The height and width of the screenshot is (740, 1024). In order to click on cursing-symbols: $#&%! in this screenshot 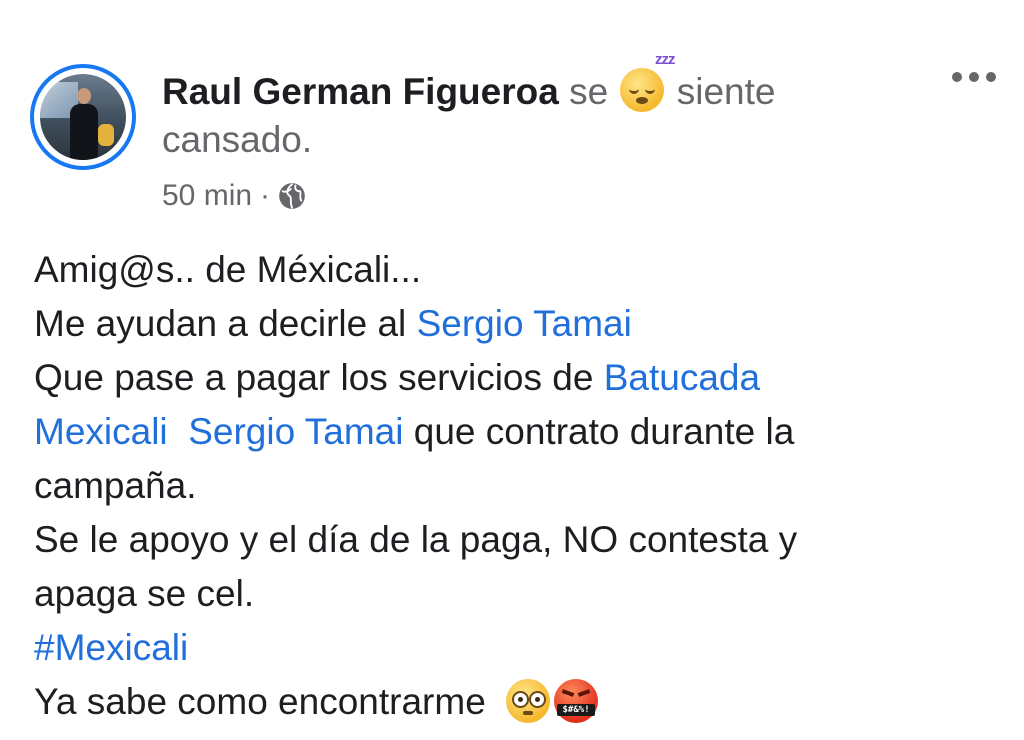, I will do `click(576, 710)`.